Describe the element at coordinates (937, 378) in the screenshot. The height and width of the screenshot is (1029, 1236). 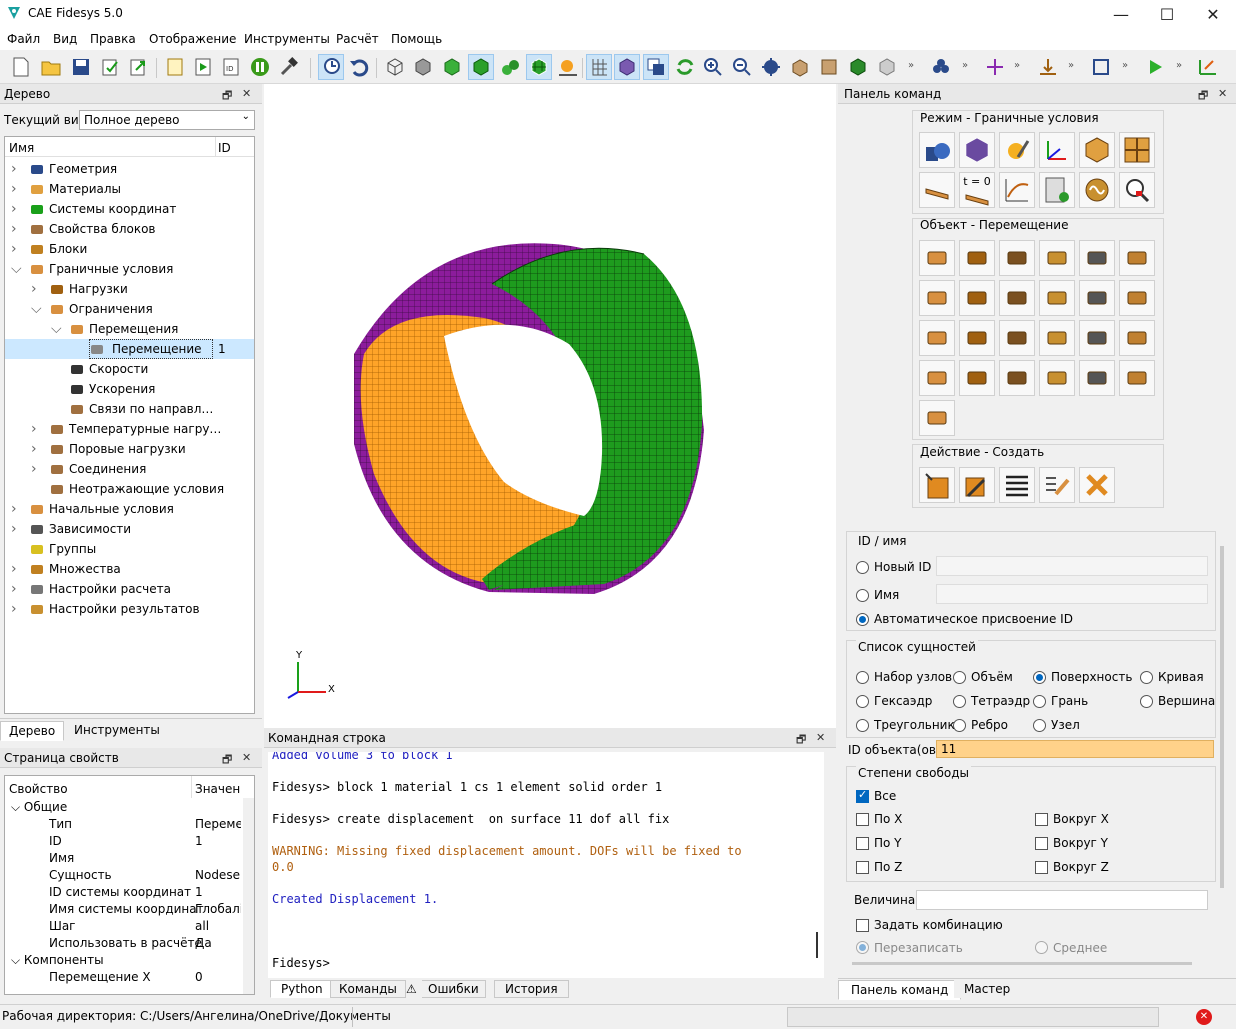
I see `pore-obj-icon` at that location.